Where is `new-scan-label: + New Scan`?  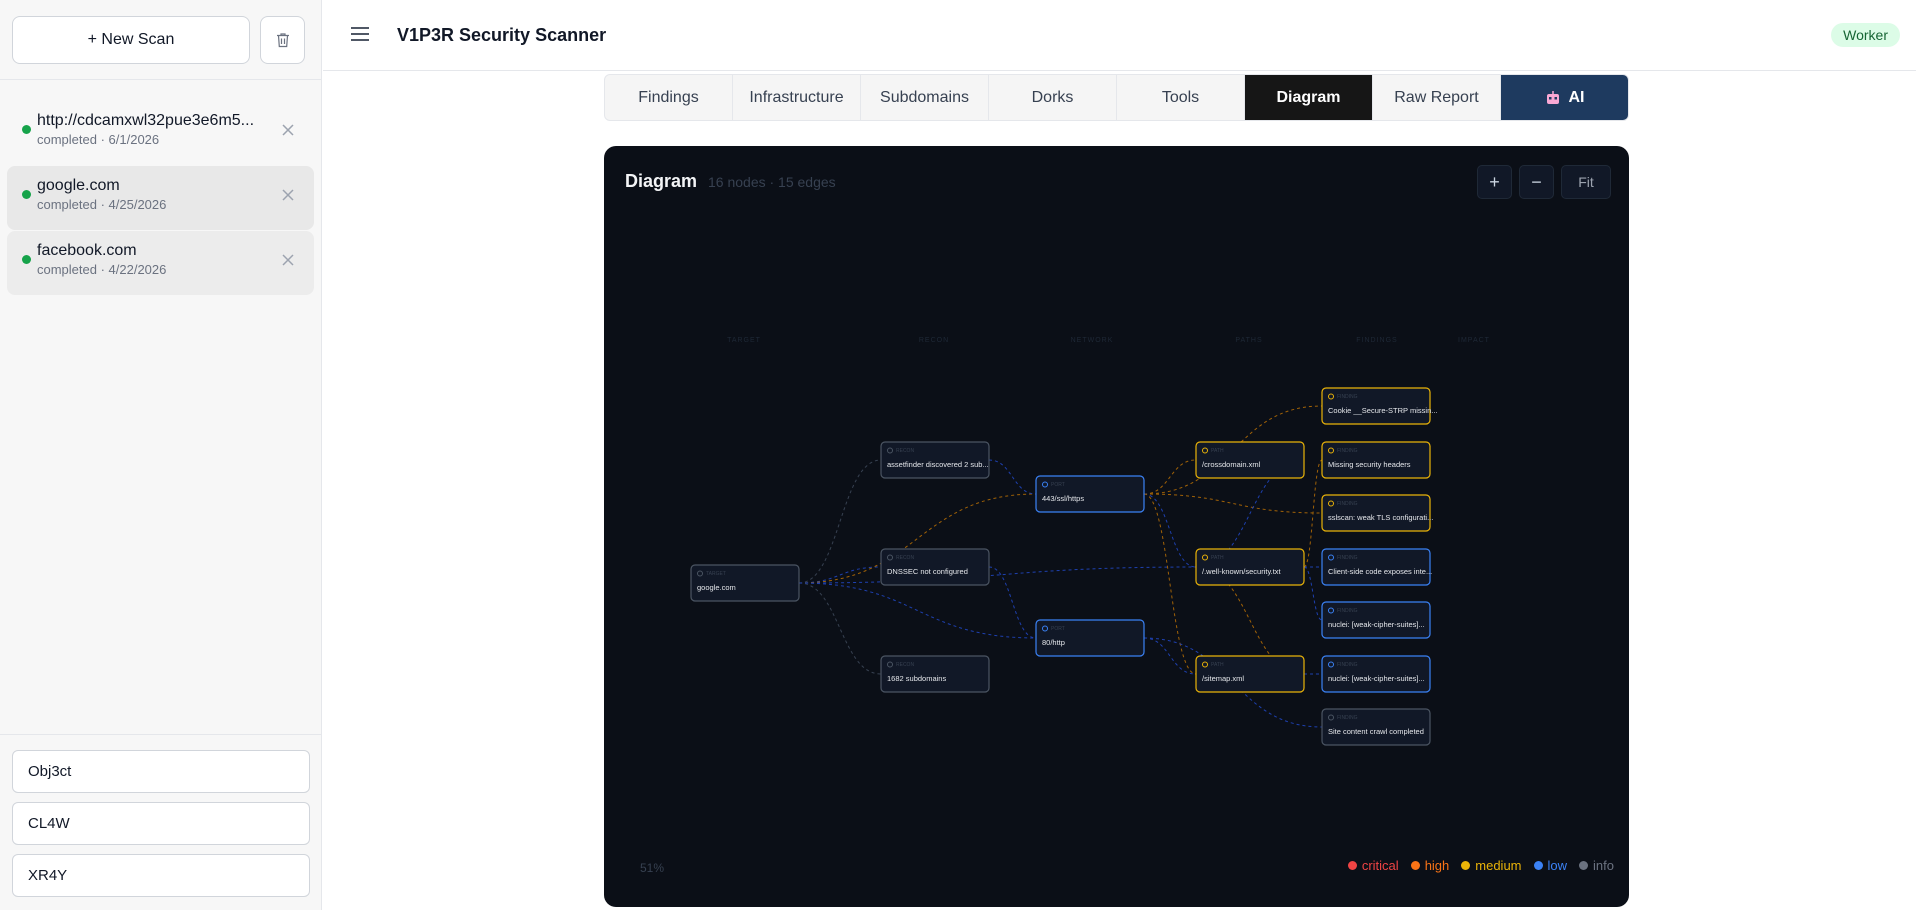
new-scan-label: + New Scan is located at coordinates (131, 39).